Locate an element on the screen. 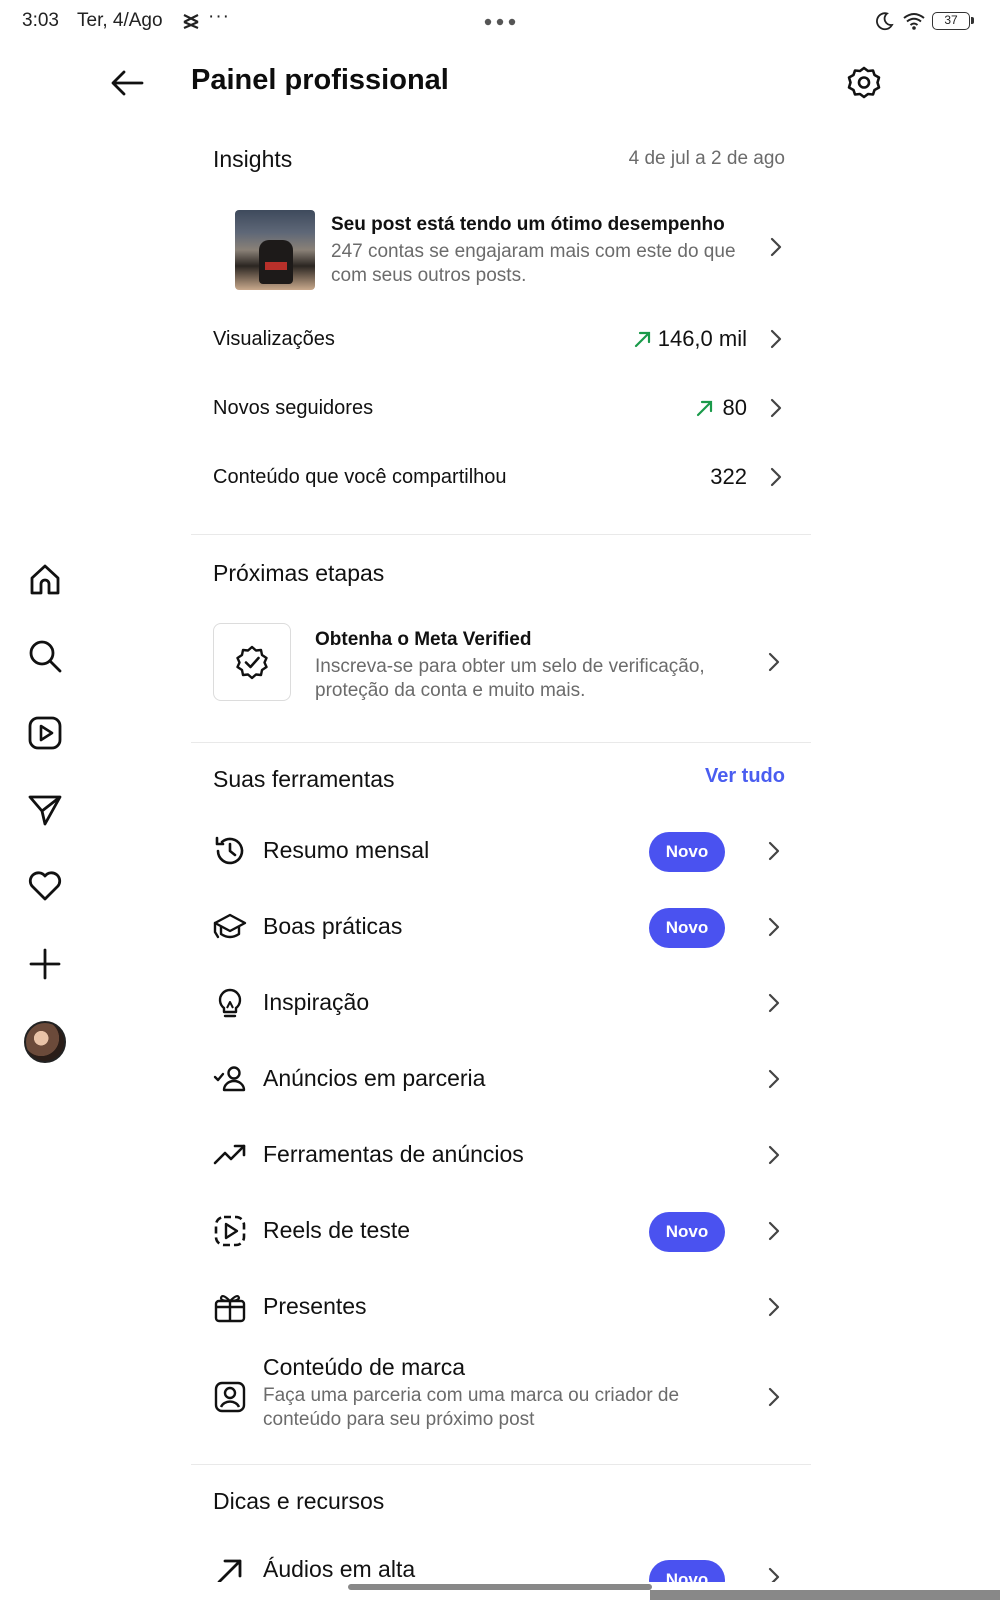  tool-row-ad-tools: Ferramentas de anúncios is located at coordinates (503, 1156).